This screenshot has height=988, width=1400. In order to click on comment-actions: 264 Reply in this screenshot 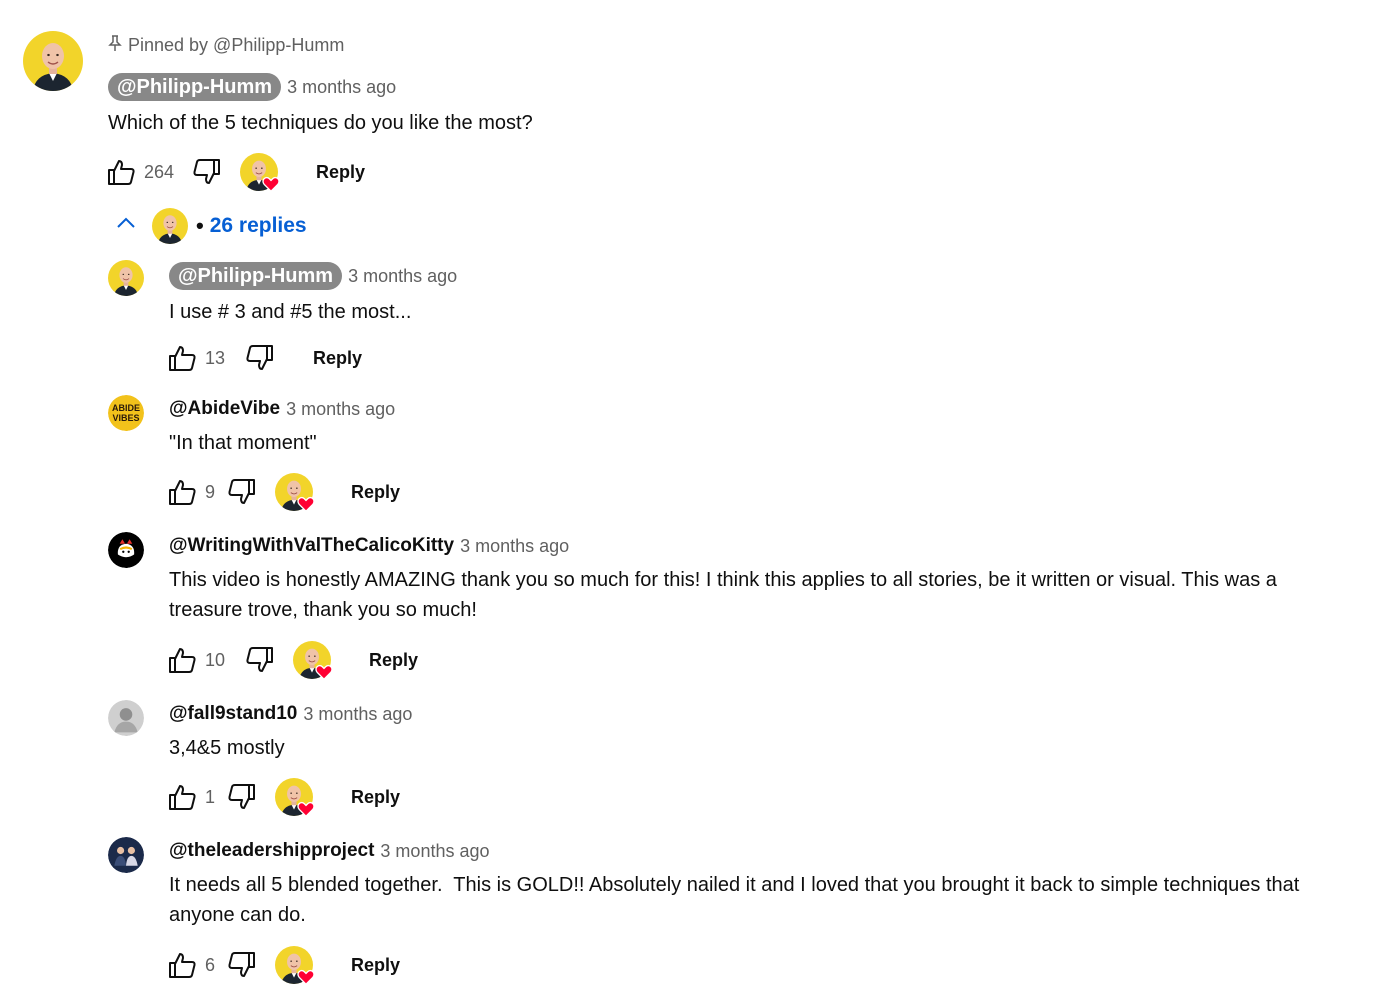, I will do `click(235, 172)`.